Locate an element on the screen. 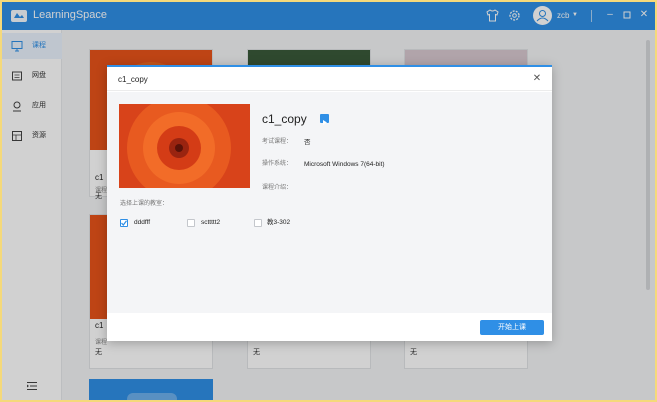 The width and height of the screenshot is (657, 402). course-cover-image is located at coordinates (184, 146).